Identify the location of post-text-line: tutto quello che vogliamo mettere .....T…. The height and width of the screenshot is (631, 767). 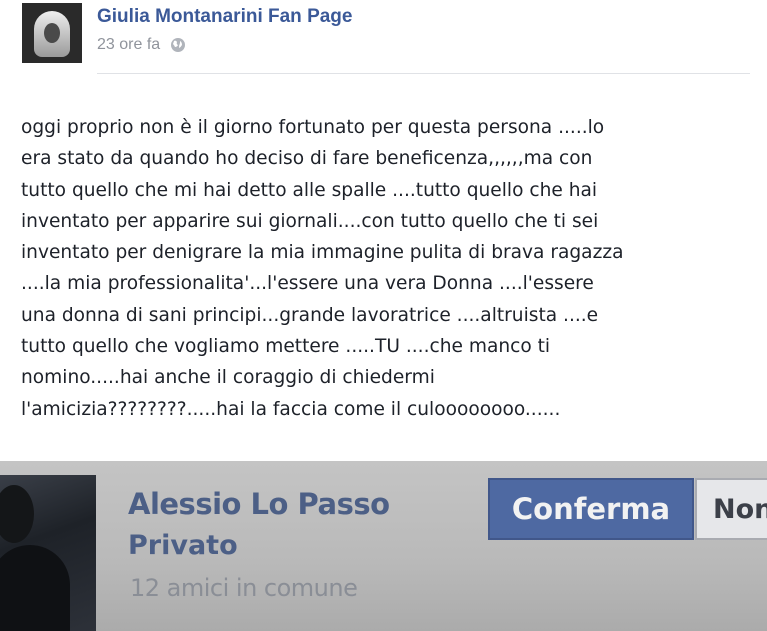
(286, 347).